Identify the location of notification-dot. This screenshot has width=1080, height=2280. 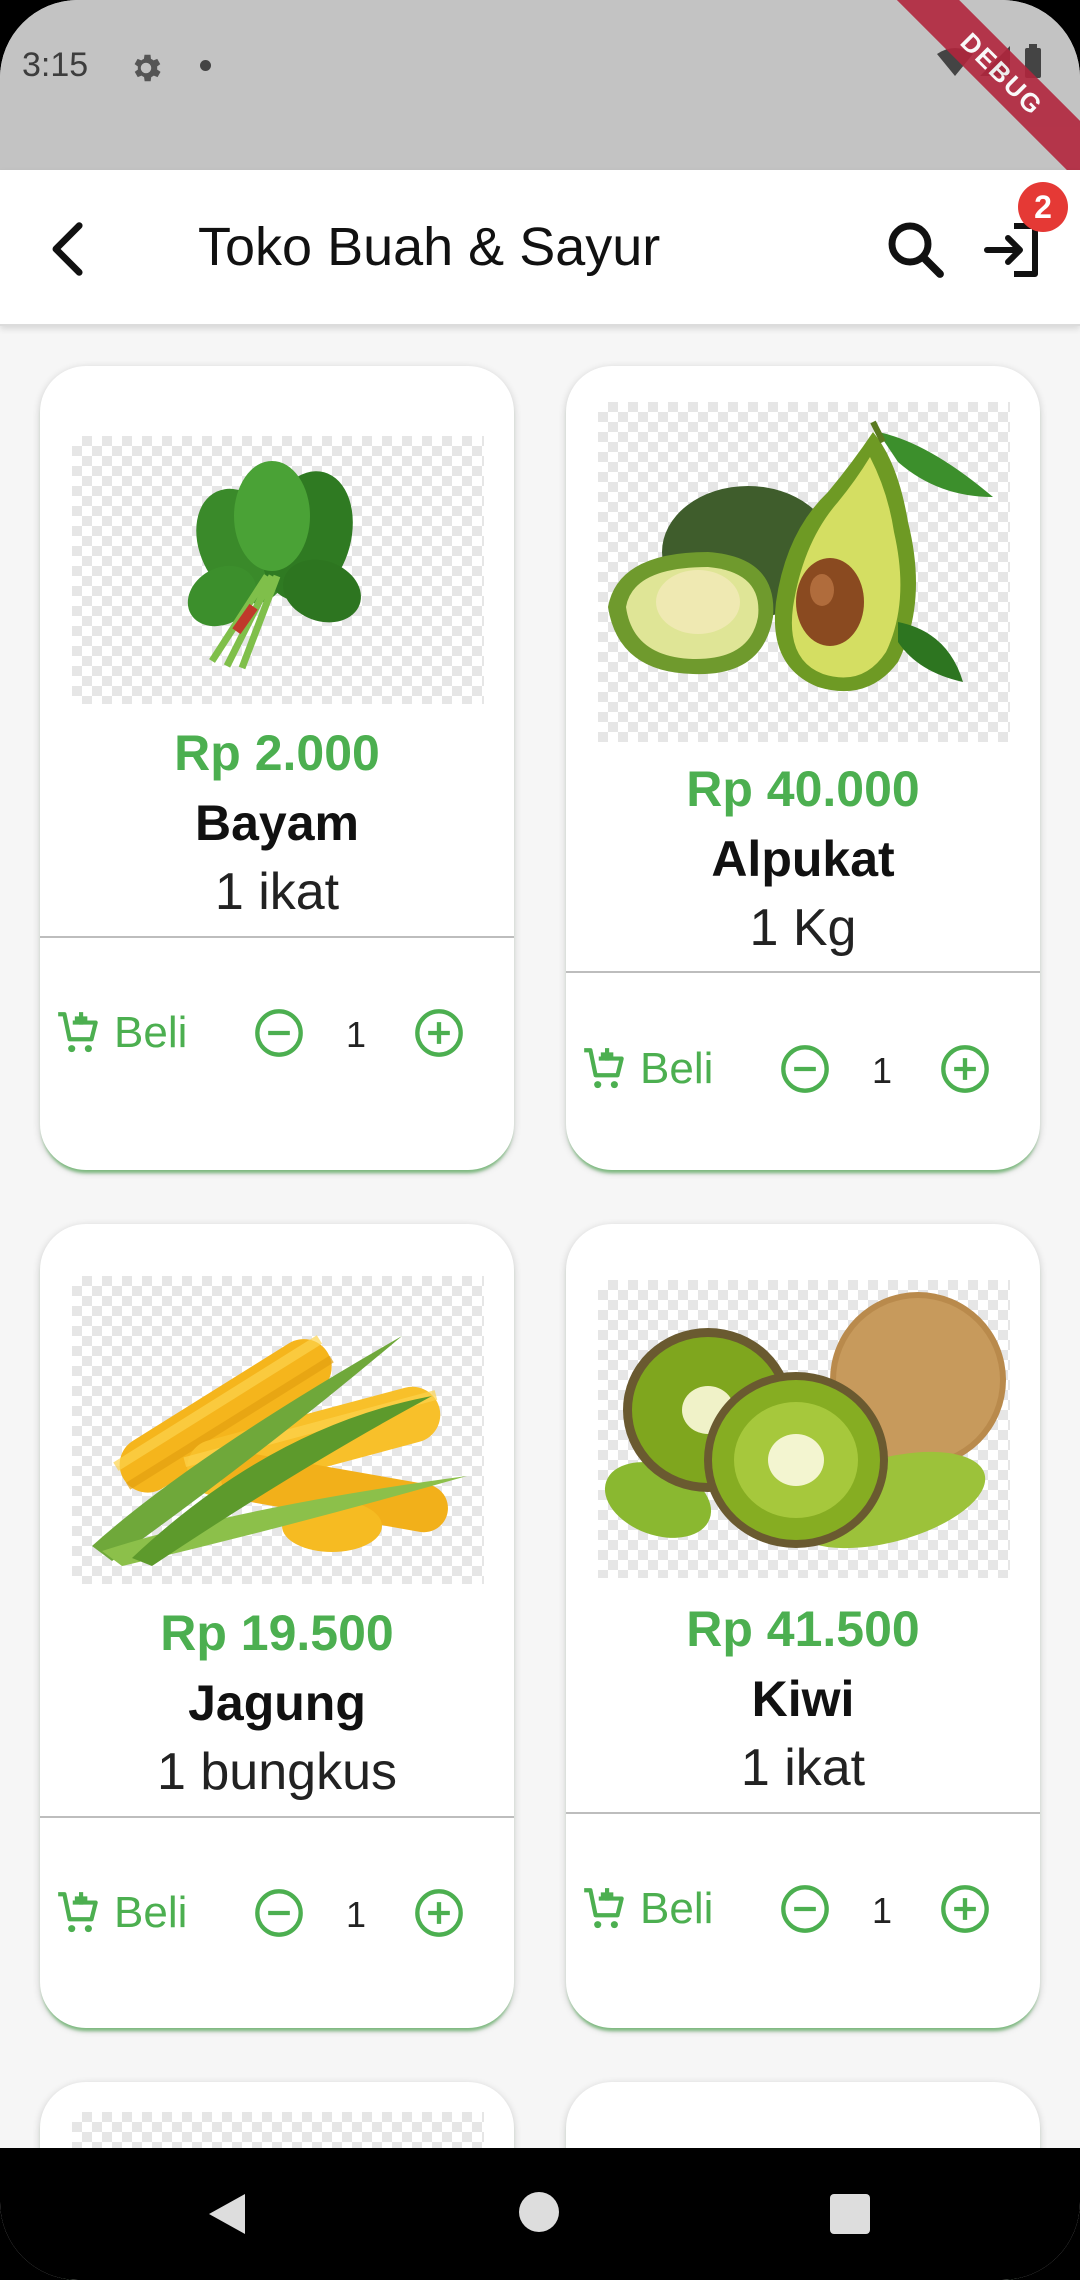
(205, 65).